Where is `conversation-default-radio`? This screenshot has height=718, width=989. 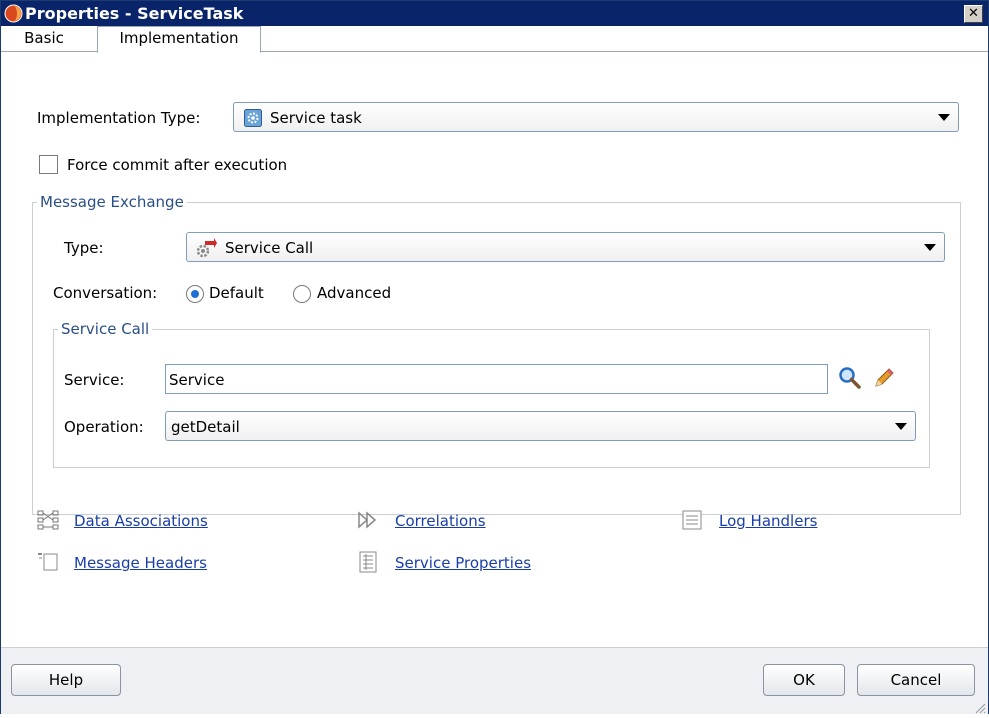 conversation-default-radio is located at coordinates (195, 294).